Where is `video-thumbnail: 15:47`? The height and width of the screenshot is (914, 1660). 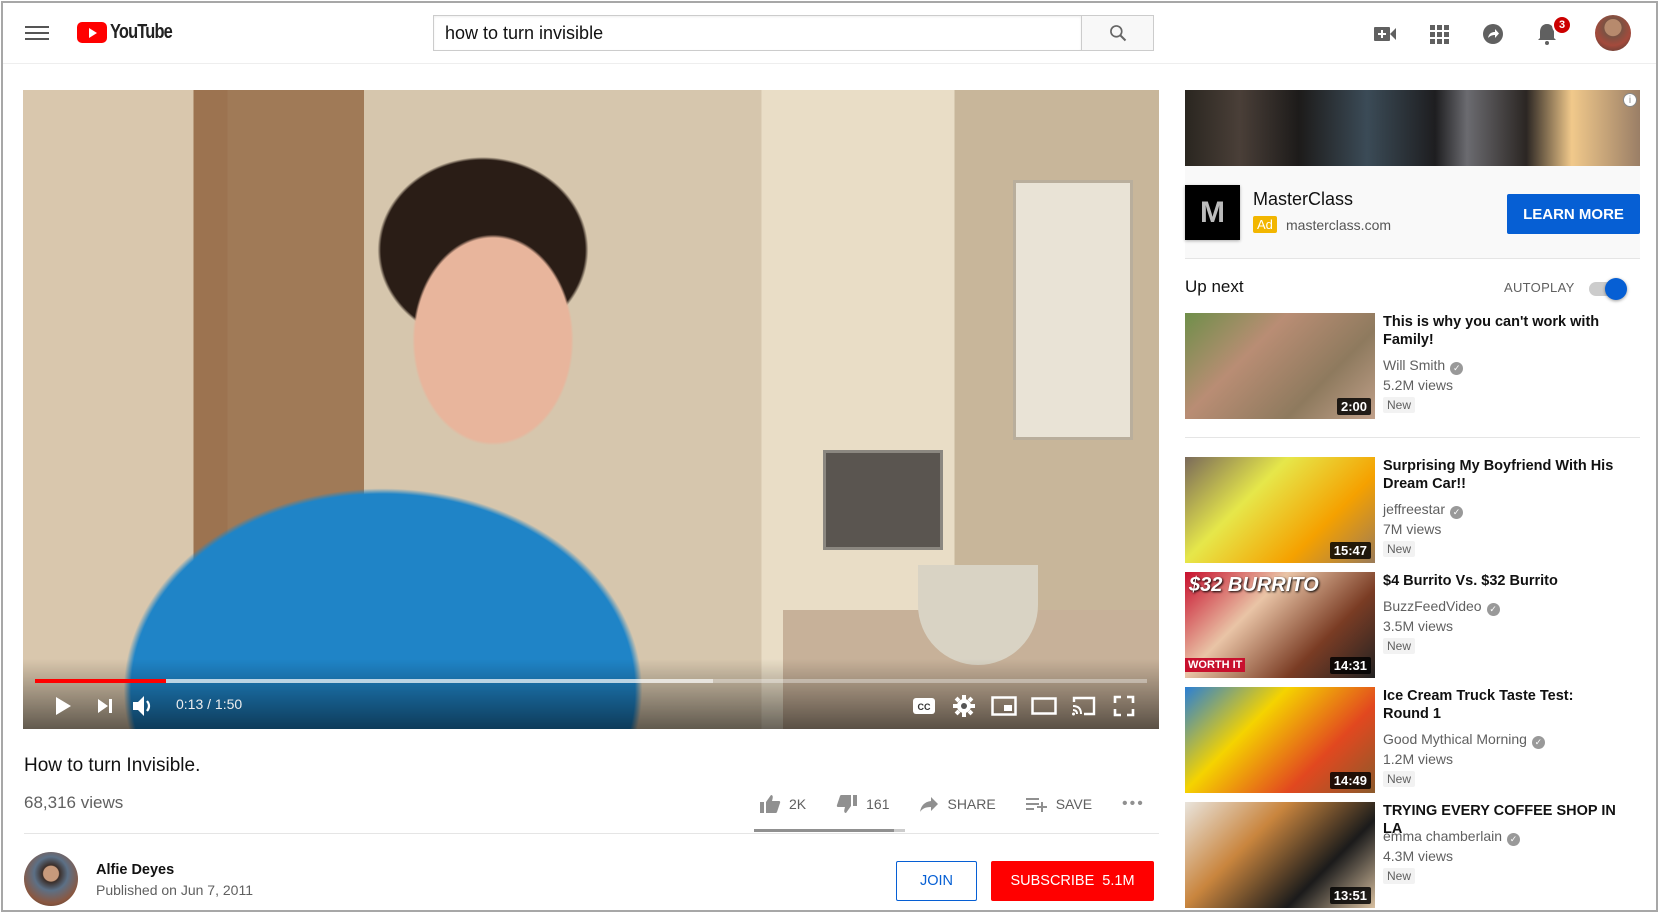 video-thumbnail: 15:47 is located at coordinates (1280, 510).